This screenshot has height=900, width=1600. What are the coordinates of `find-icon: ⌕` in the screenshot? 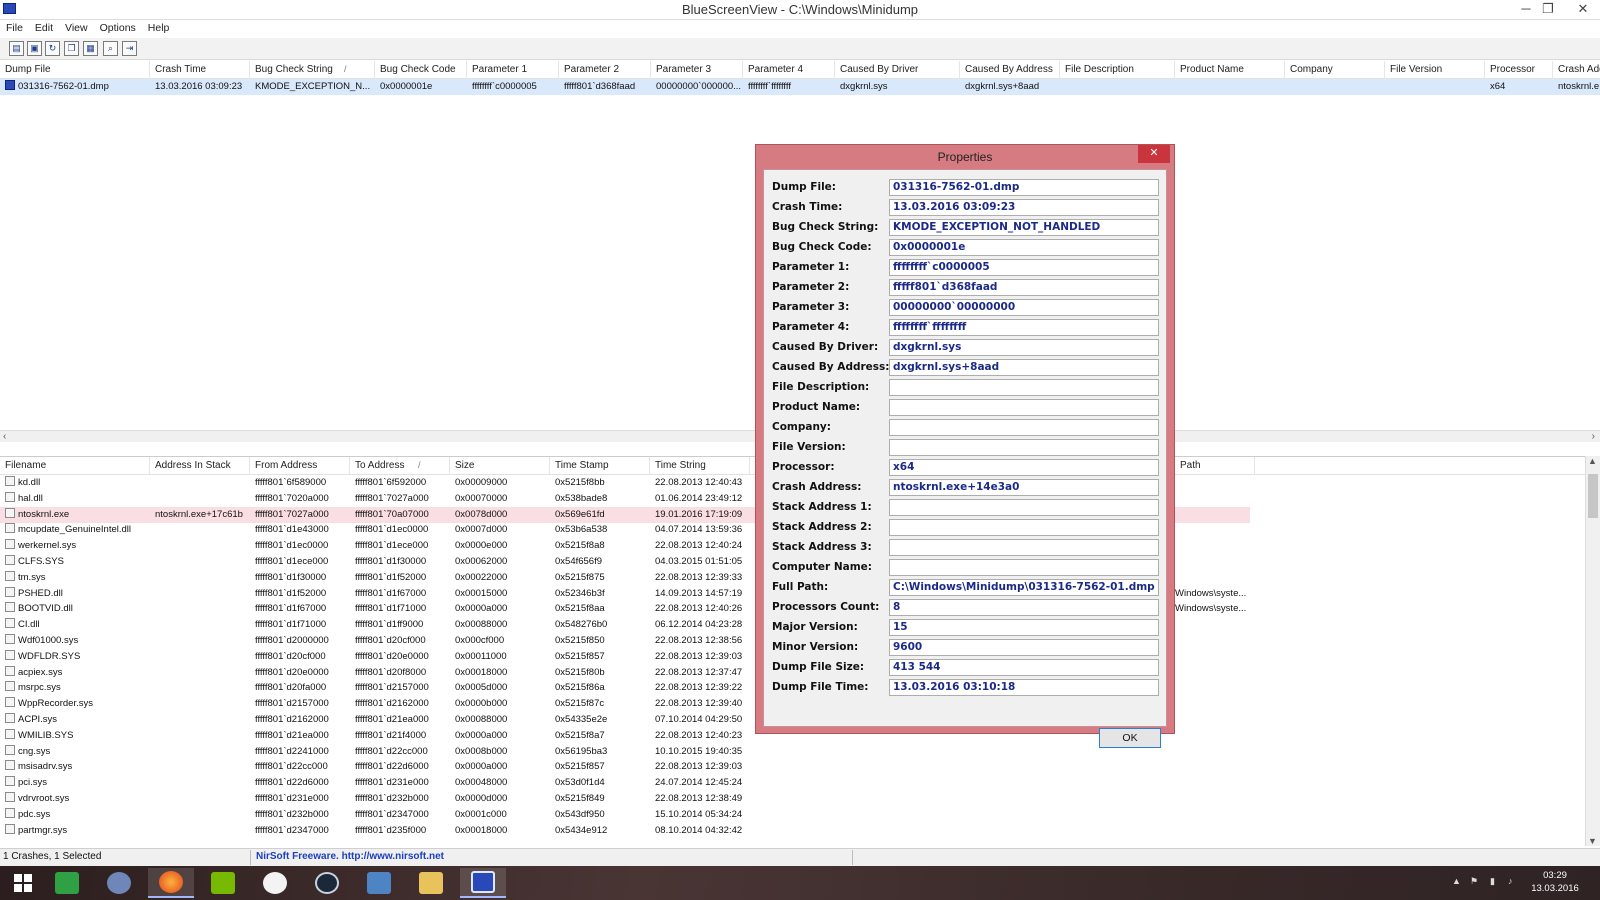 It's located at (110, 48).